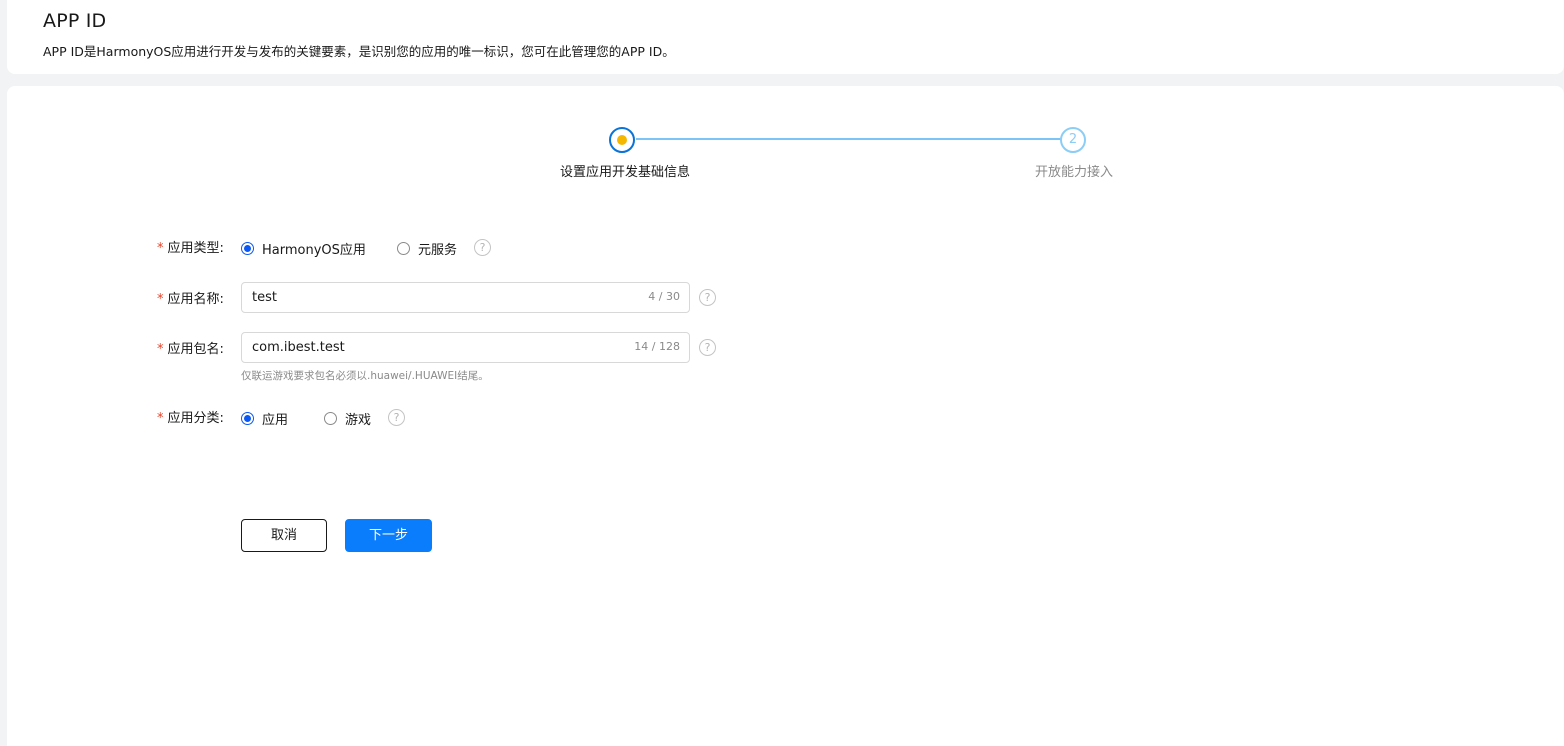 The height and width of the screenshot is (746, 1564). I want to click on package-name-field: 14 / 128, so click(465, 347).